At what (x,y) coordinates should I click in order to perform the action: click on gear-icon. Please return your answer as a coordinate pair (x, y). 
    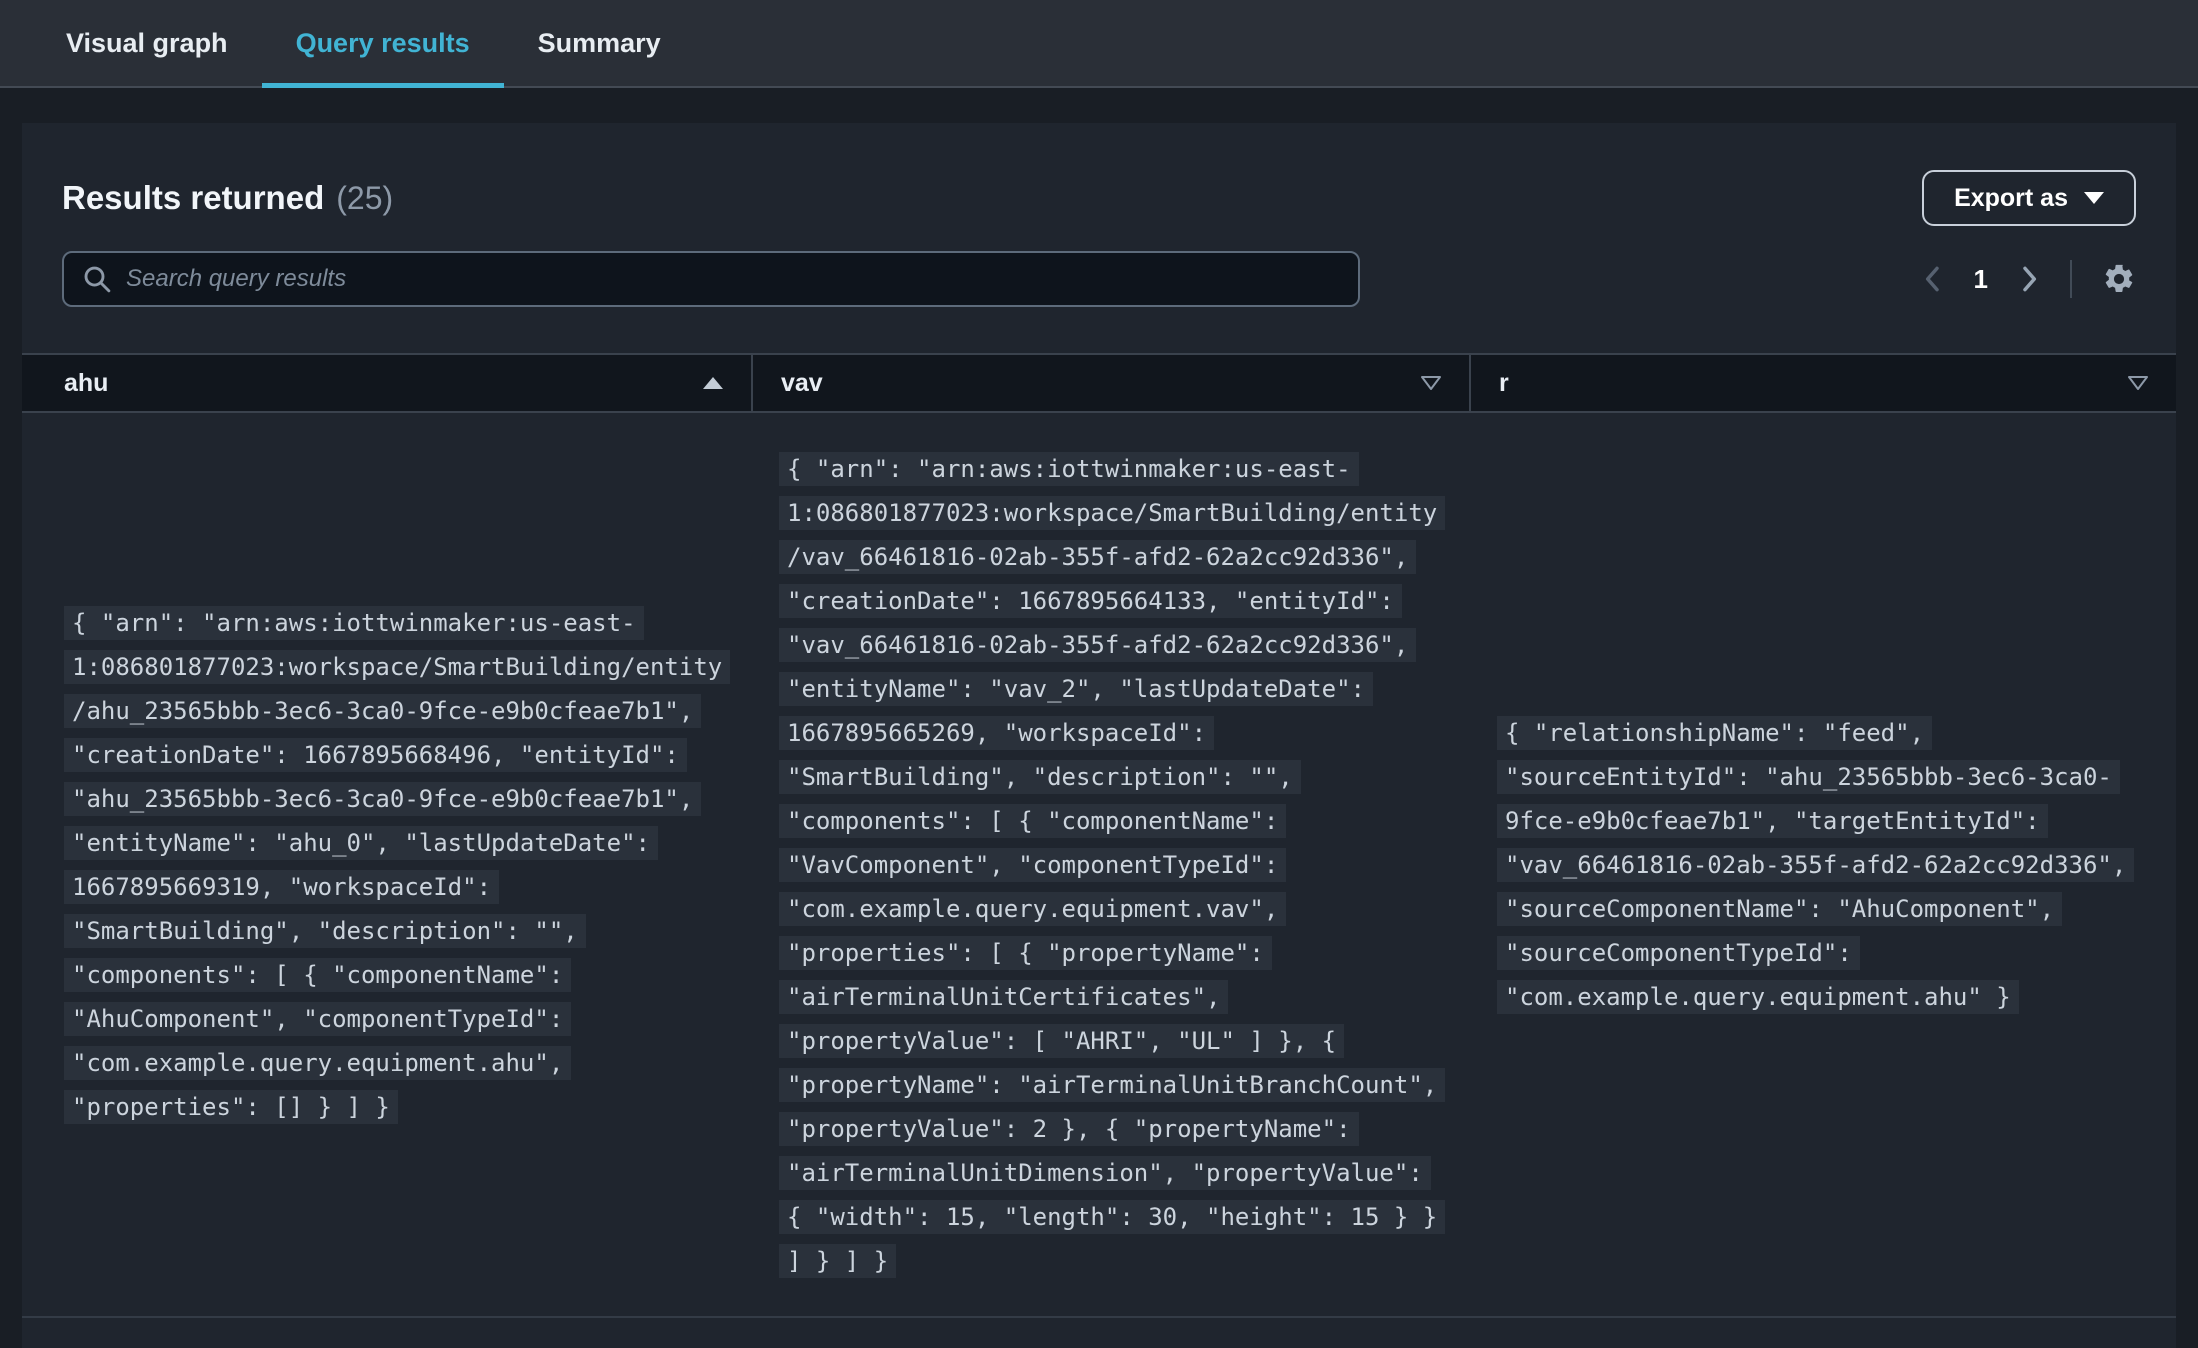
    Looking at the image, I should click on (2119, 279).